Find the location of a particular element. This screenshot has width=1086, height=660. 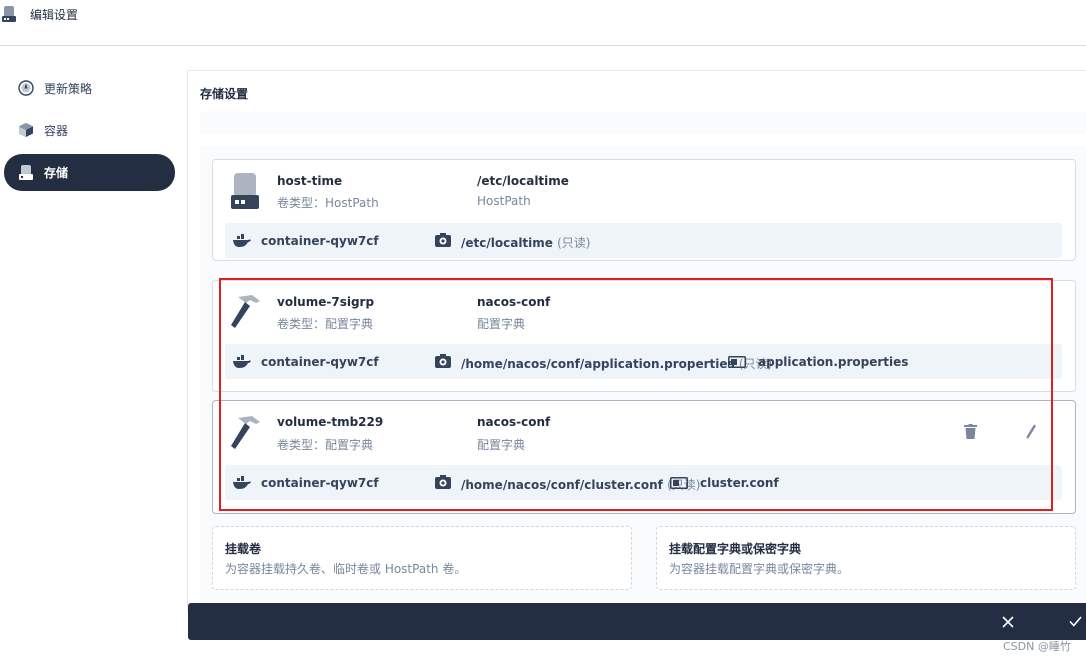

option-desc: 为容器挂载配置字典或保密字典。 is located at coordinates (759, 569).